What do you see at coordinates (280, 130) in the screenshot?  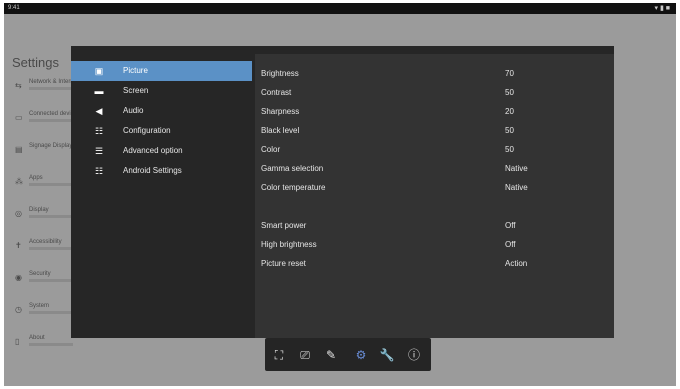 I see `setting-label: Black level` at bounding box center [280, 130].